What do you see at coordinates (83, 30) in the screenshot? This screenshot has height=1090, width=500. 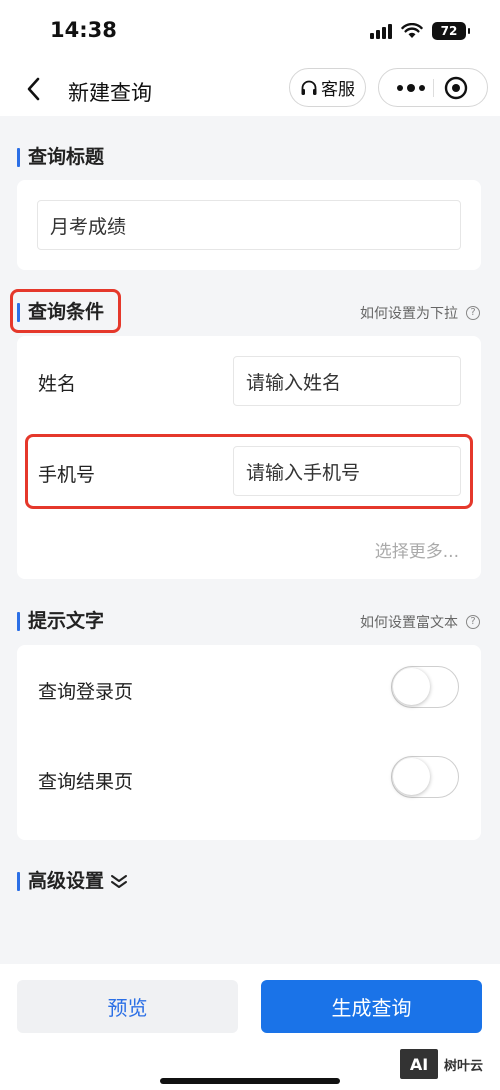 I see `status-time: 14:38` at bounding box center [83, 30].